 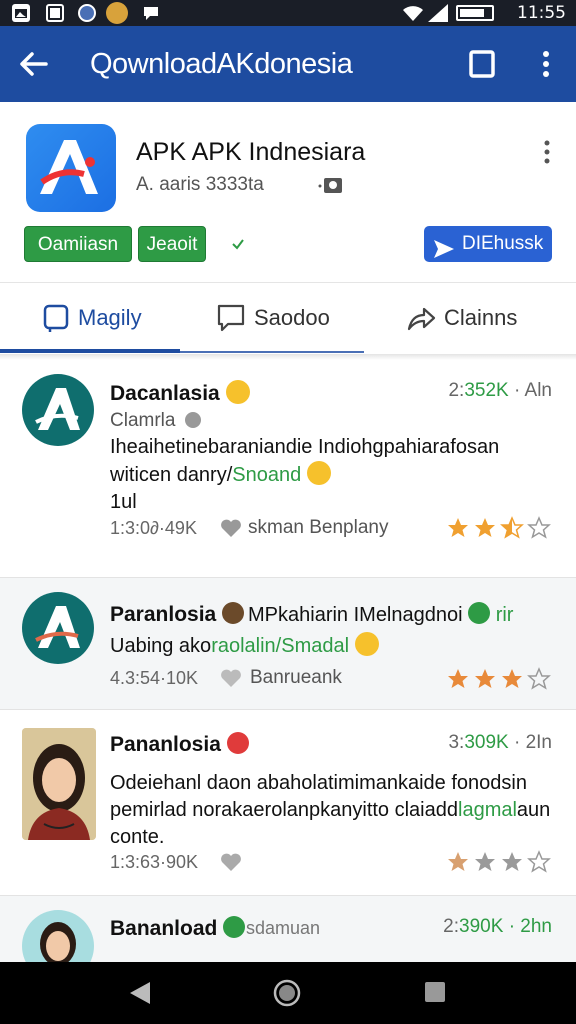 What do you see at coordinates (34, 64) in the screenshot?
I see `back-arrow-icon` at bounding box center [34, 64].